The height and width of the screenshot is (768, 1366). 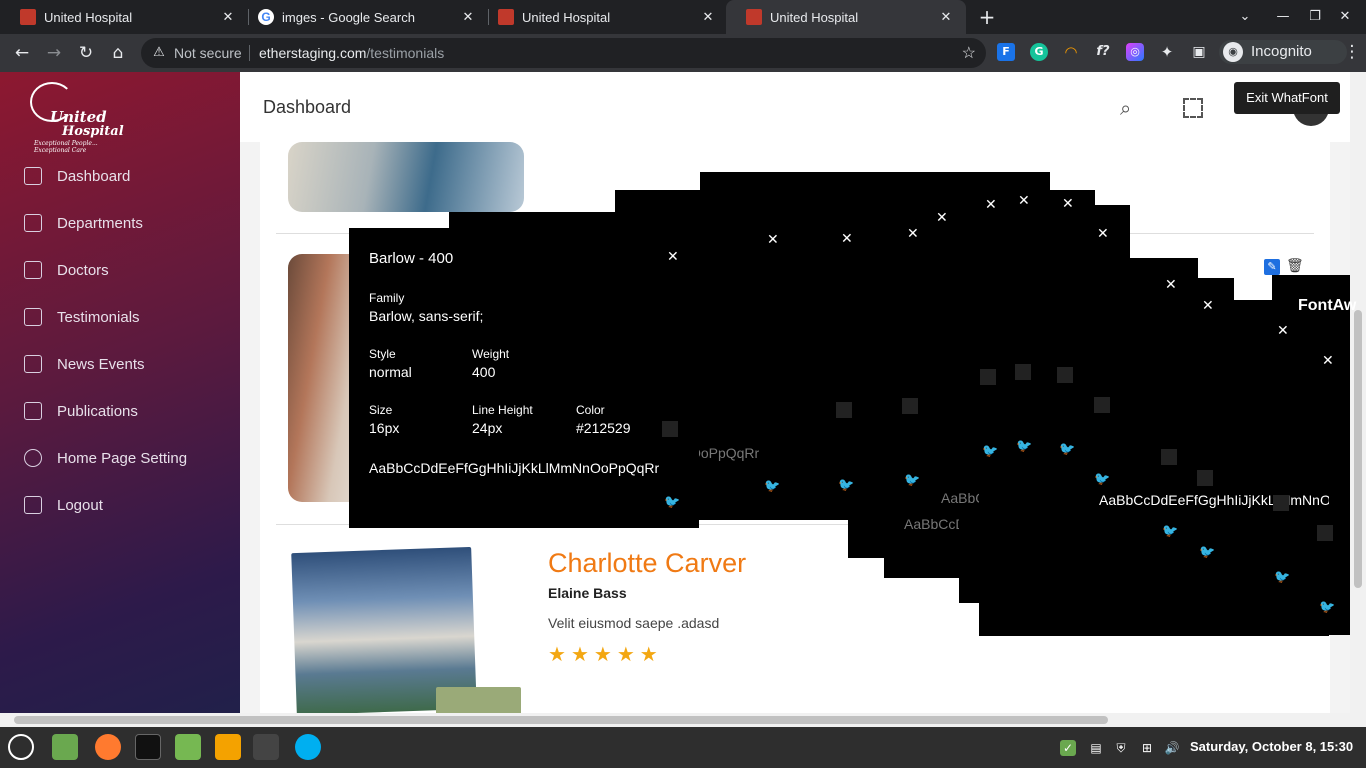 I want to click on horizontal-scrollbar, so click(x=683, y=720).